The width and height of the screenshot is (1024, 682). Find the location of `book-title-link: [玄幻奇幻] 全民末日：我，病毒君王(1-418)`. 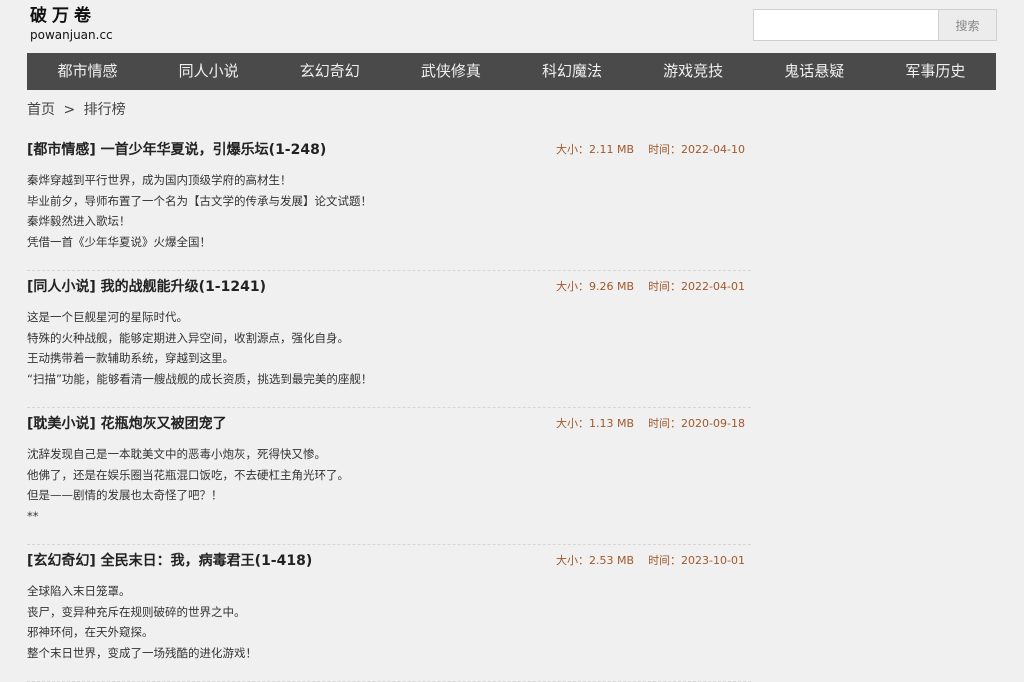

book-title-link: [玄幻奇幻] 全民末日：我，病毒君王(1-418) is located at coordinates (169, 561).